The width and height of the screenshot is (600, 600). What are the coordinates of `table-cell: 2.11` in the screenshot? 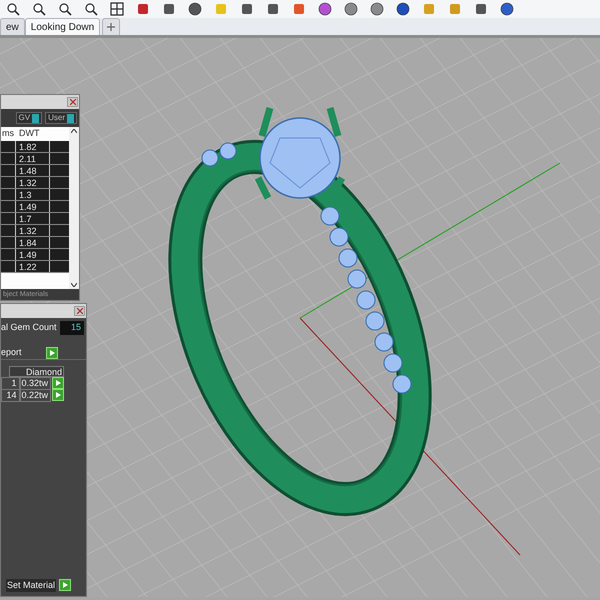 It's located at (33, 158).